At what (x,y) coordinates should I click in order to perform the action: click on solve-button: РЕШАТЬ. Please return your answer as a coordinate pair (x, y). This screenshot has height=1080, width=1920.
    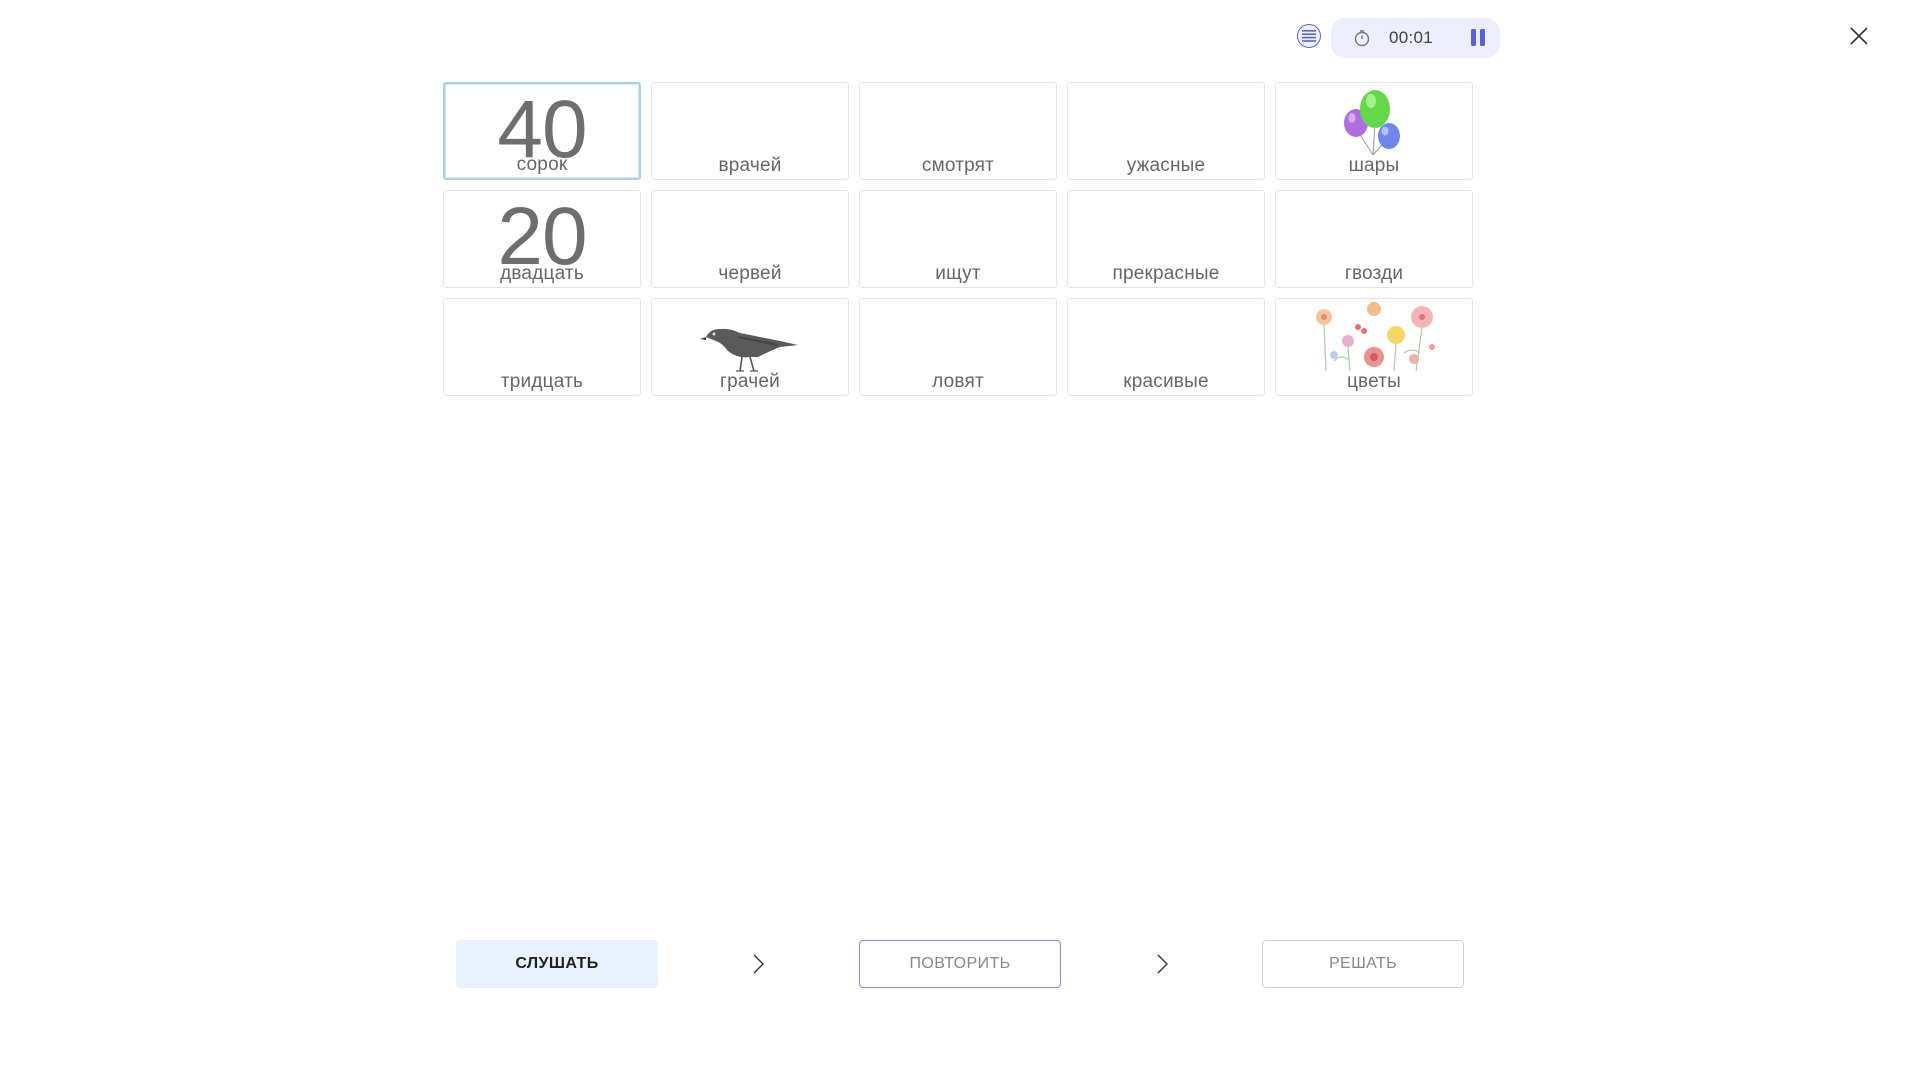
    Looking at the image, I should click on (1363, 964).